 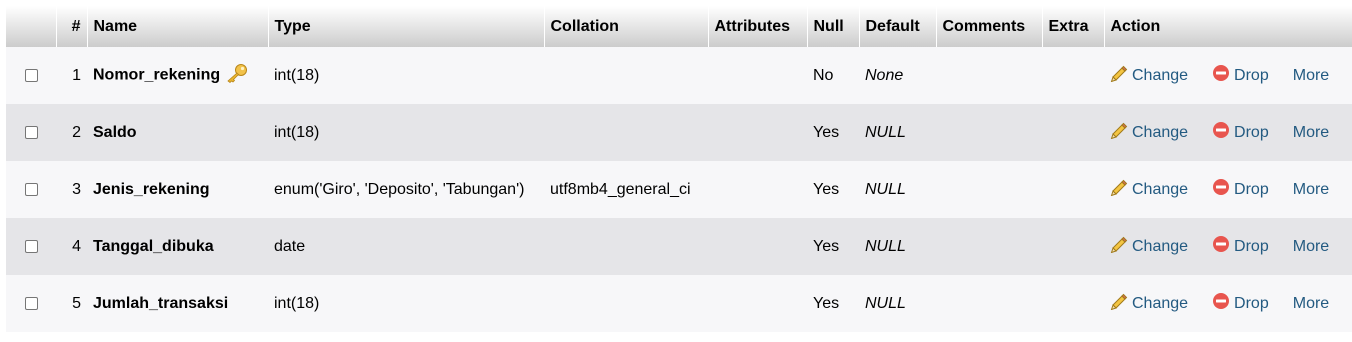 I want to click on column-name-cell: Tanggal_dibuka, so click(x=177, y=246).